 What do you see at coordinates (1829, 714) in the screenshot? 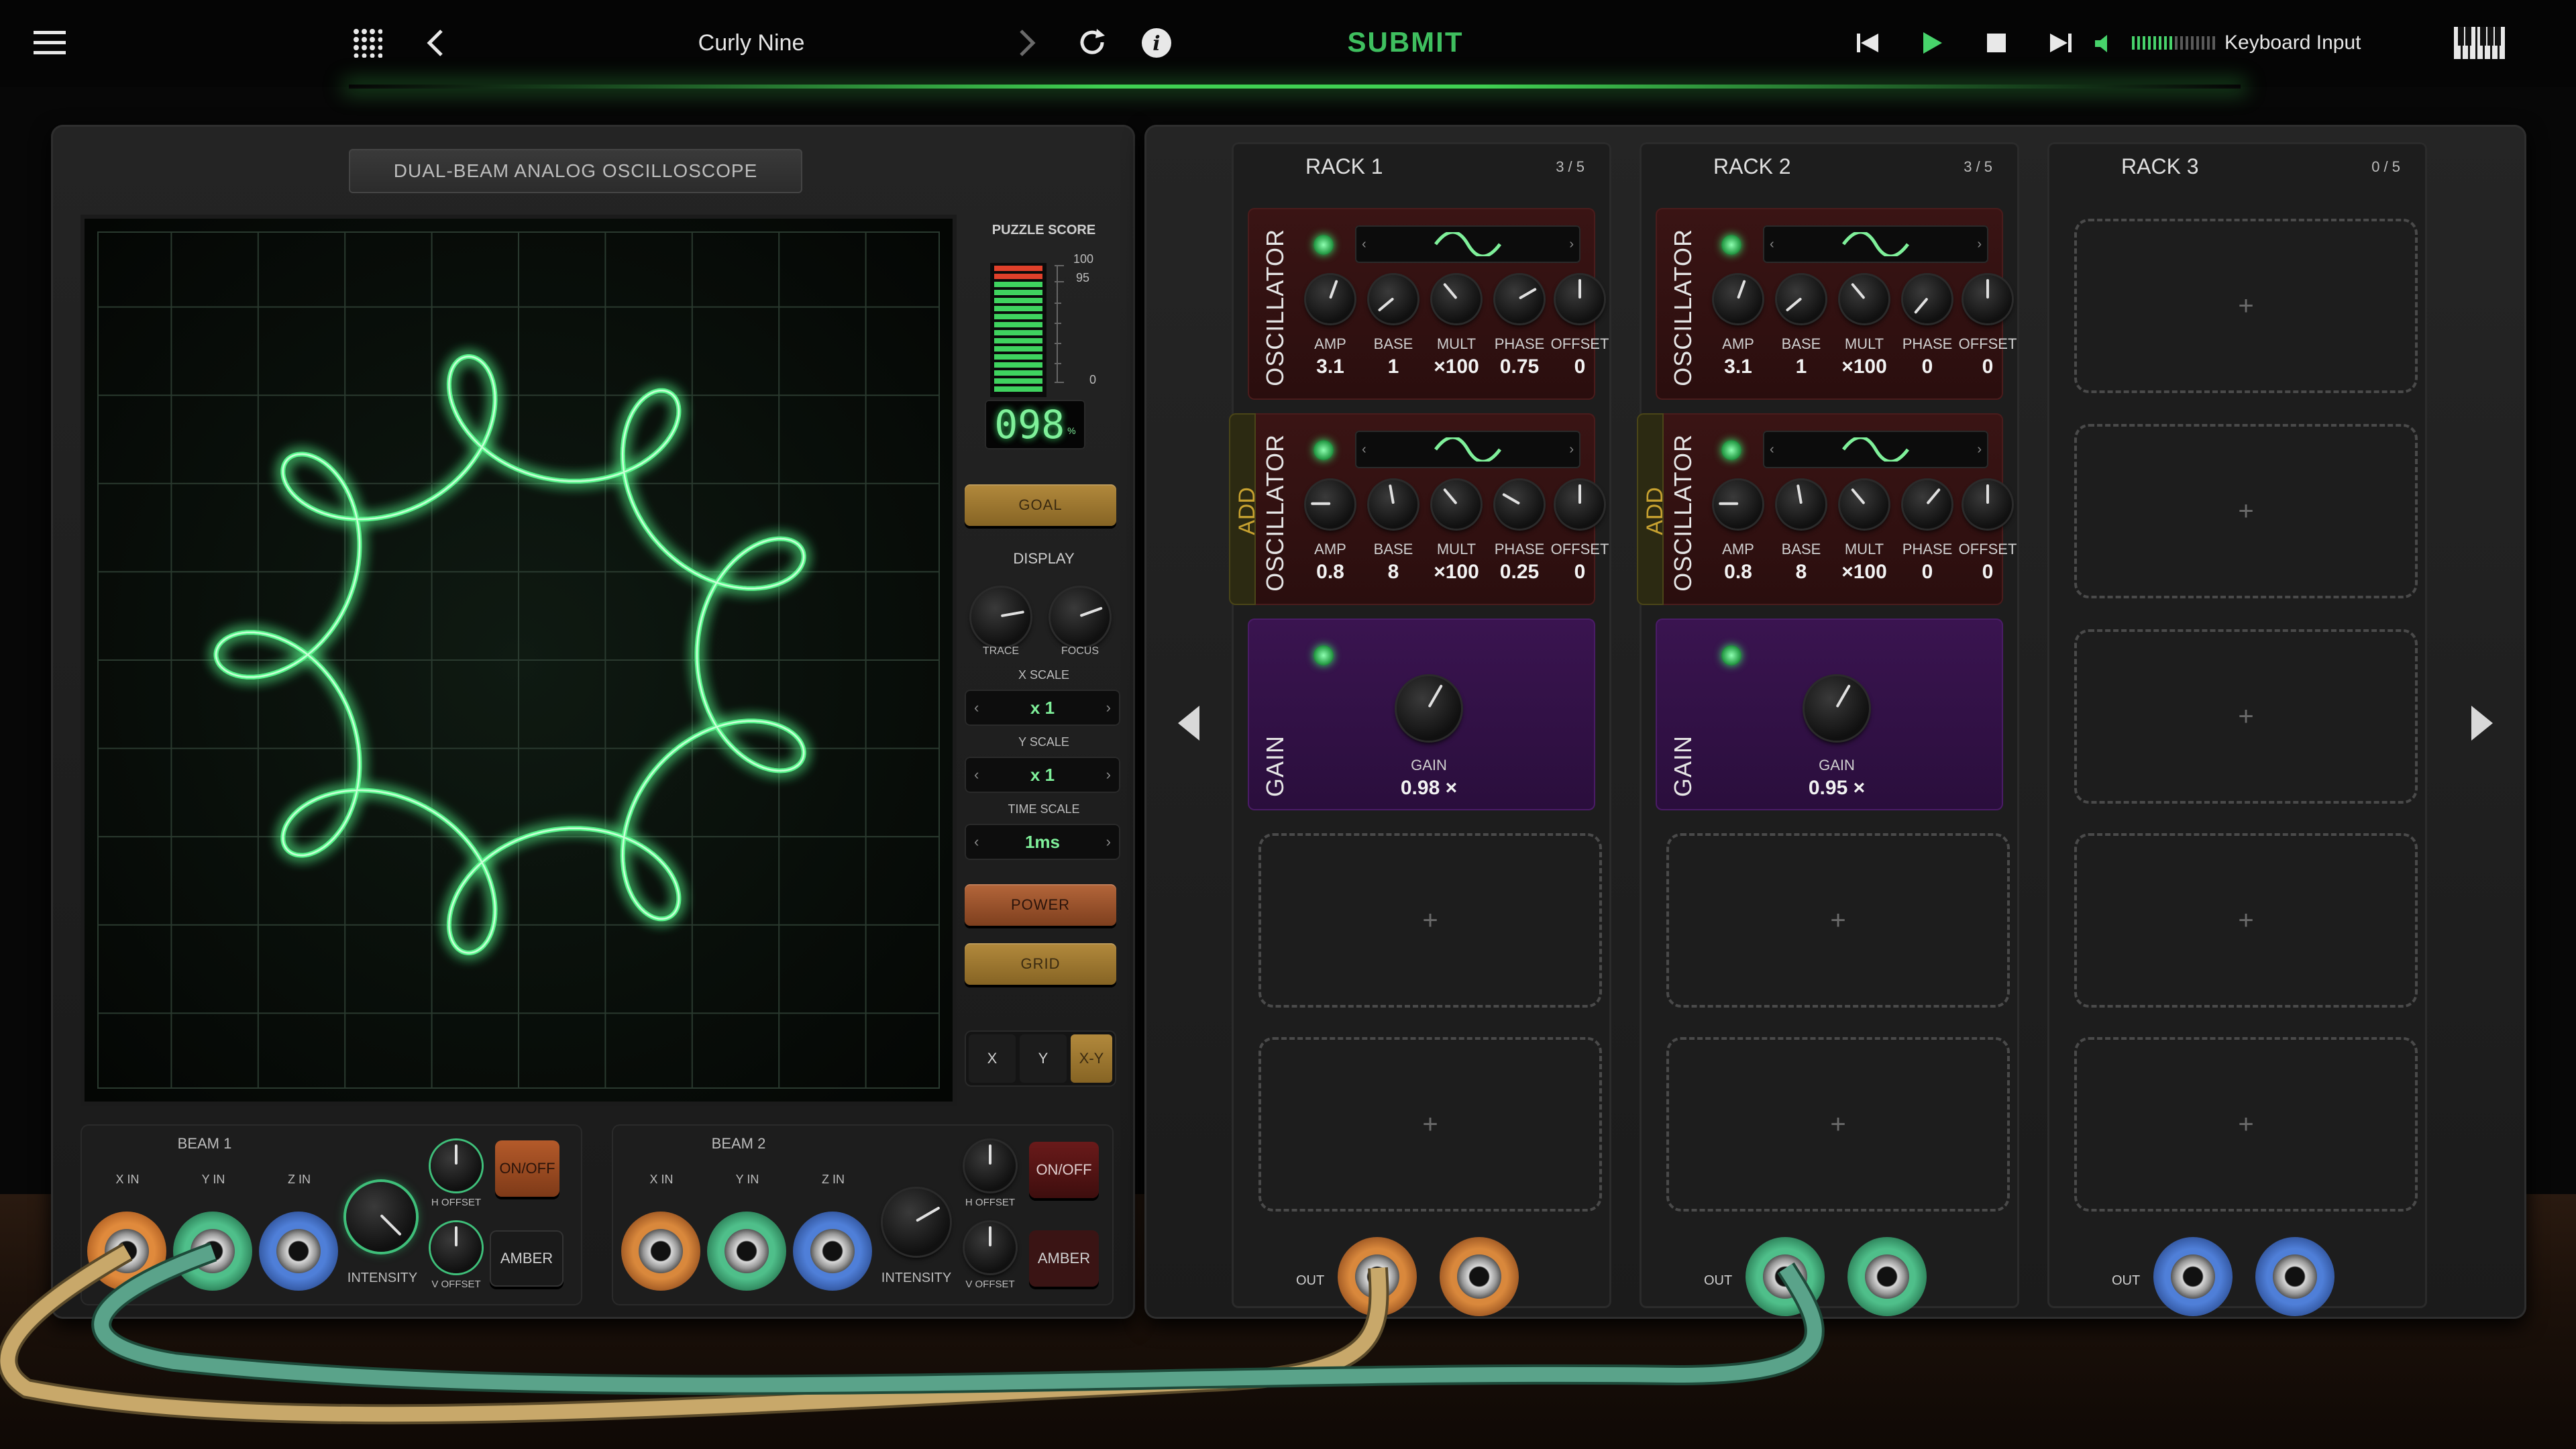
I see `rack-2-gain: GAIN GAIN 0.95 ×` at bounding box center [1829, 714].